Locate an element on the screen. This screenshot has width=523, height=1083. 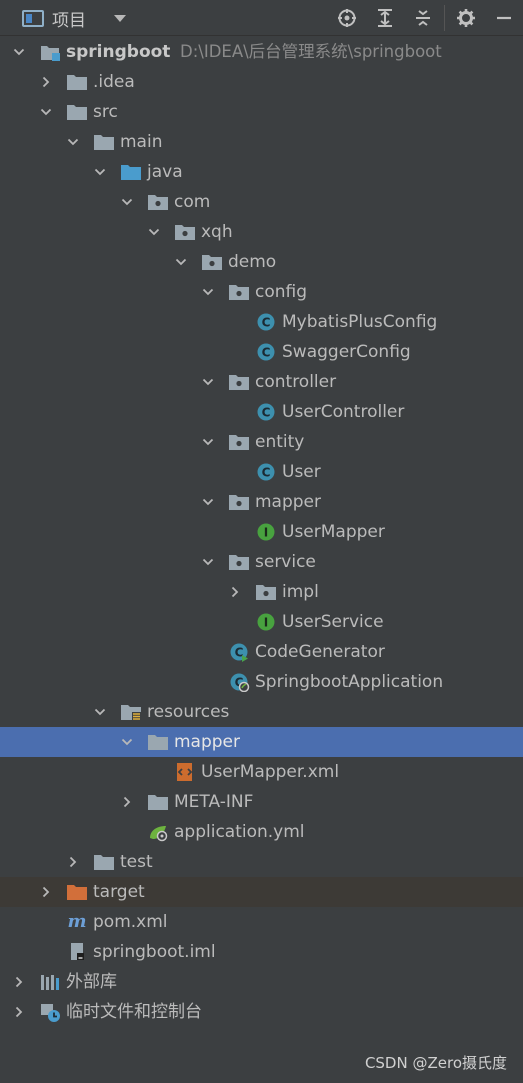
tree-item-label: entity is located at coordinates (280, 442).